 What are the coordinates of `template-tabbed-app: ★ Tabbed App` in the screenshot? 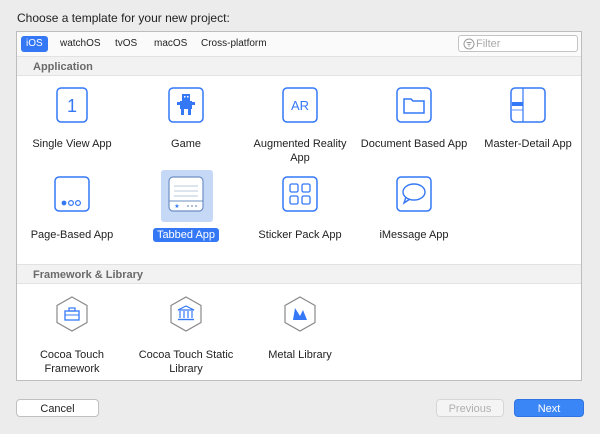 It's located at (186, 211).